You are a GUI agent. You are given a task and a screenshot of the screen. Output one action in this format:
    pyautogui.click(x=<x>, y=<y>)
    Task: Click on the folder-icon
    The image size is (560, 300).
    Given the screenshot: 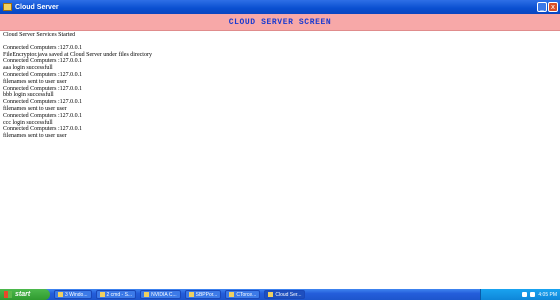 What is the action you would take?
    pyautogui.click(x=60, y=294)
    